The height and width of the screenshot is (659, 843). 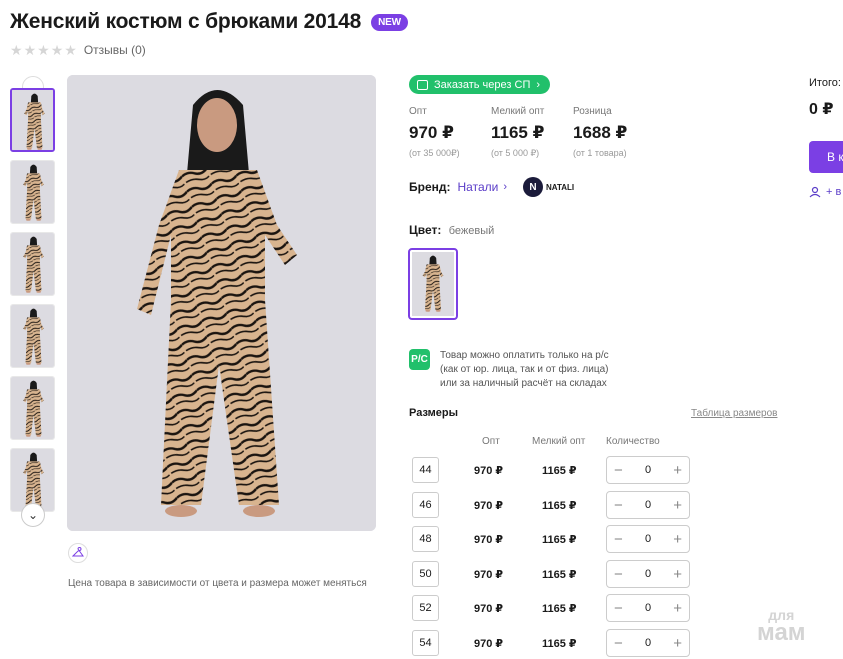 I want to click on size-row: 50 970 ₽ 1165 ₽ − 0 +, so click(x=552, y=574).